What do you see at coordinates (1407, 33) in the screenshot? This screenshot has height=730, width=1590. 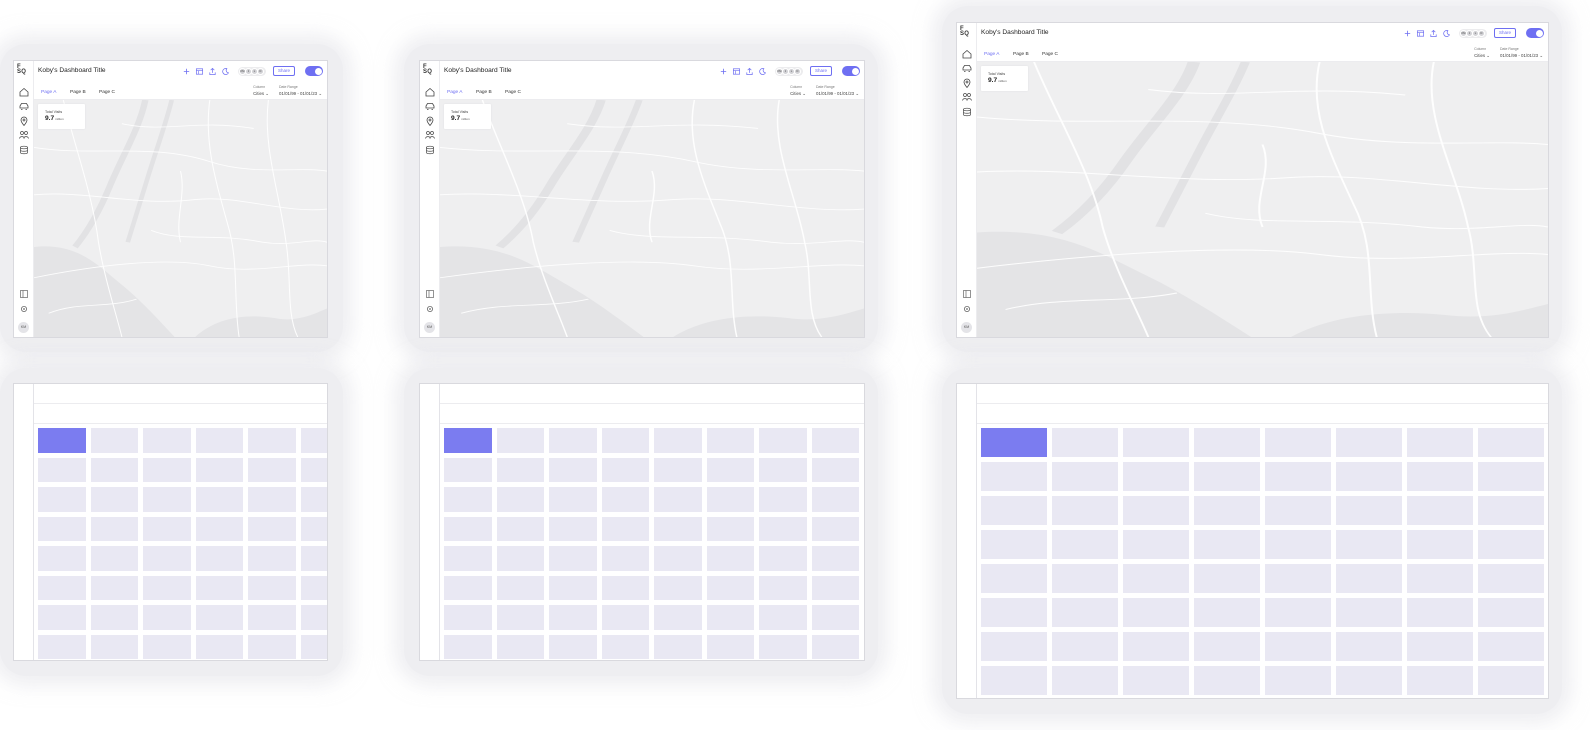 I see `plus-icon` at bounding box center [1407, 33].